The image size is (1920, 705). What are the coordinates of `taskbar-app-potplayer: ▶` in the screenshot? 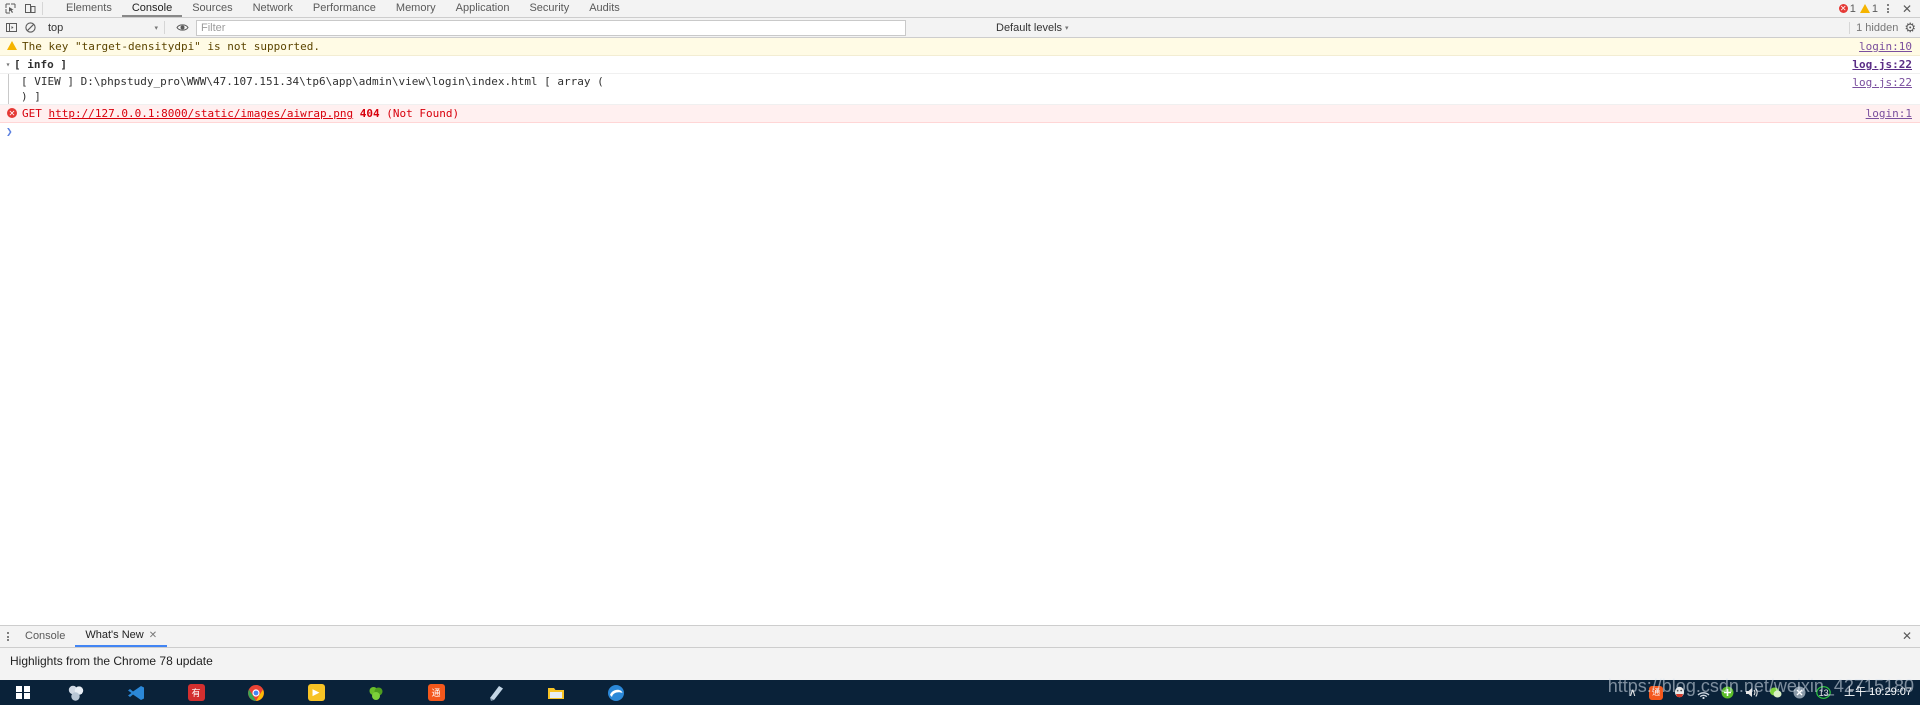 It's located at (316, 692).